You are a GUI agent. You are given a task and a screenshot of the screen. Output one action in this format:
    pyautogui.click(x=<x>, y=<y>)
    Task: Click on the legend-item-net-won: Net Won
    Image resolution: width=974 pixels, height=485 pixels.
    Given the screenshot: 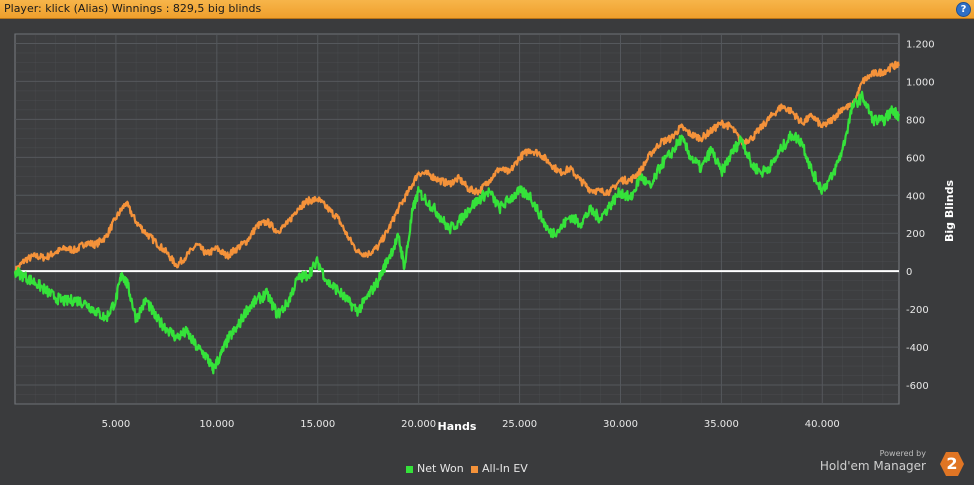 What is the action you would take?
    pyautogui.click(x=435, y=468)
    